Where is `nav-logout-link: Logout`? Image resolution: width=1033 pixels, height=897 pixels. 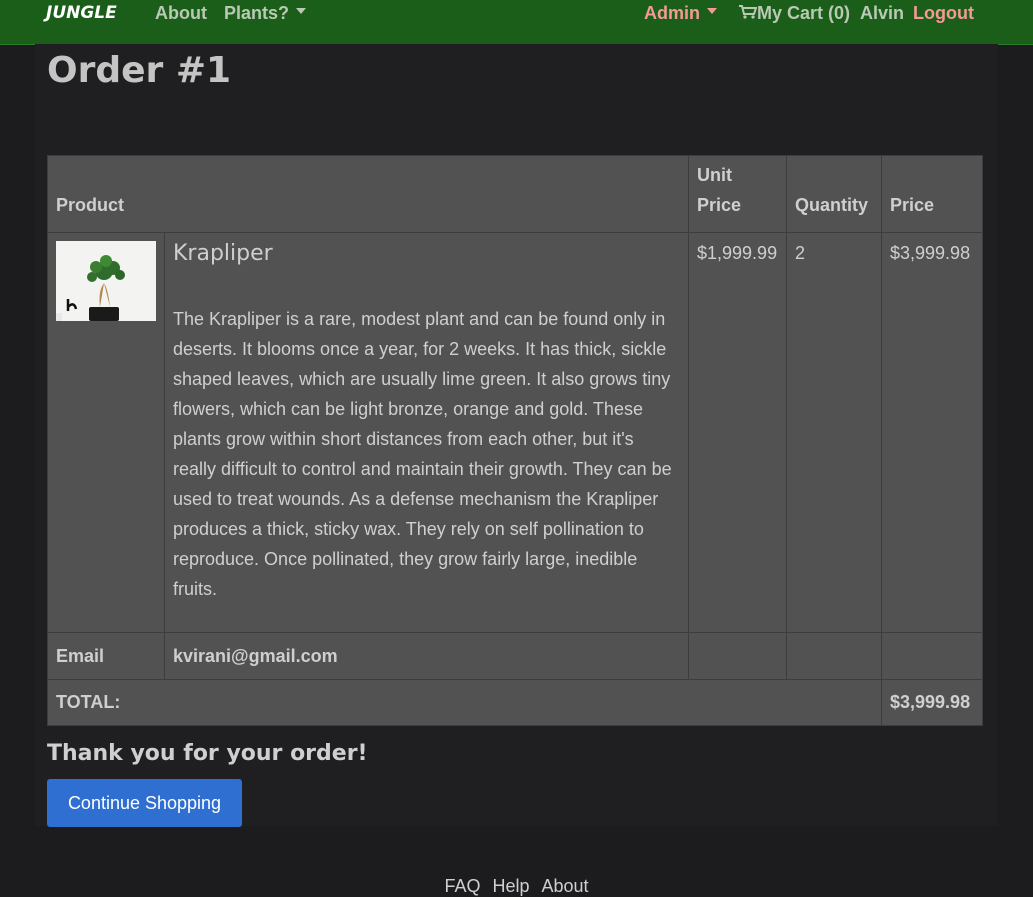
nav-logout-link: Logout is located at coordinates (943, 13).